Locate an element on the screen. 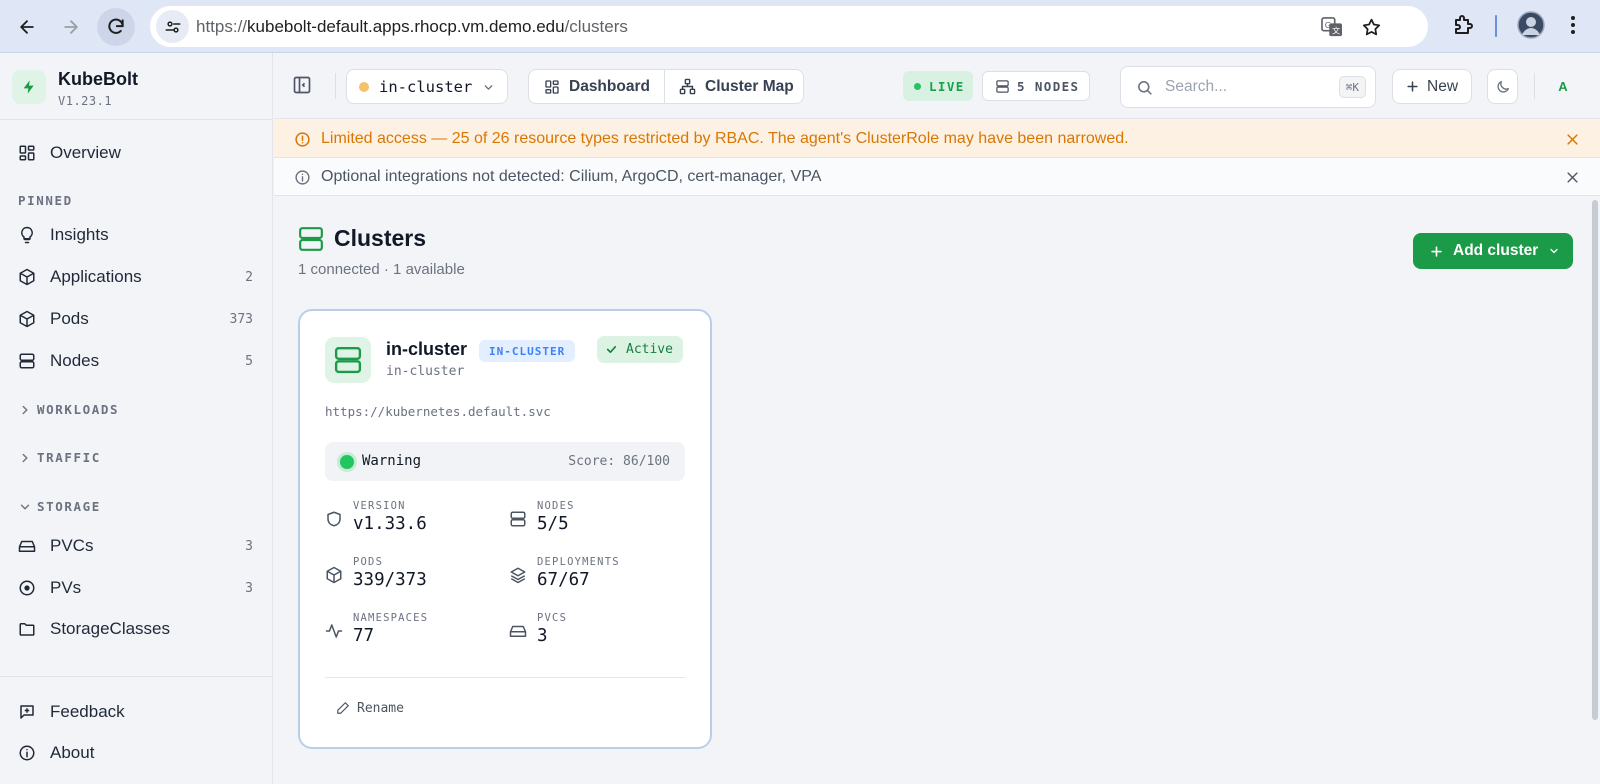 The image size is (1600, 784). toolbar-divider is located at coordinates (1496, 26).